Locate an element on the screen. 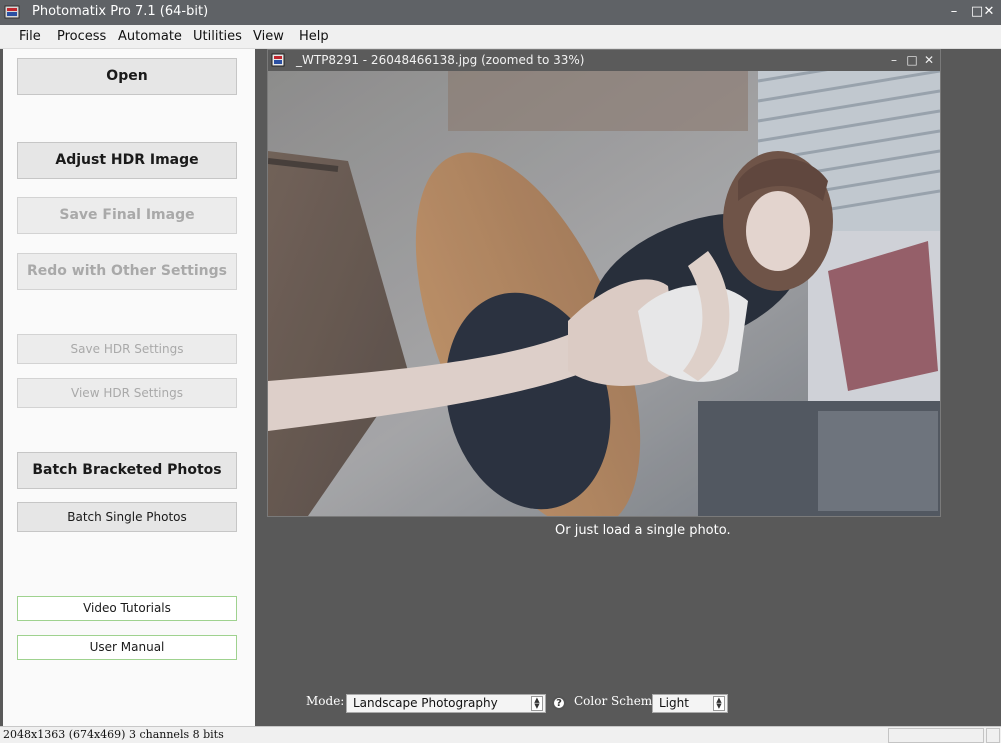 The image size is (1001, 743). menu-process: Process is located at coordinates (81, 36).